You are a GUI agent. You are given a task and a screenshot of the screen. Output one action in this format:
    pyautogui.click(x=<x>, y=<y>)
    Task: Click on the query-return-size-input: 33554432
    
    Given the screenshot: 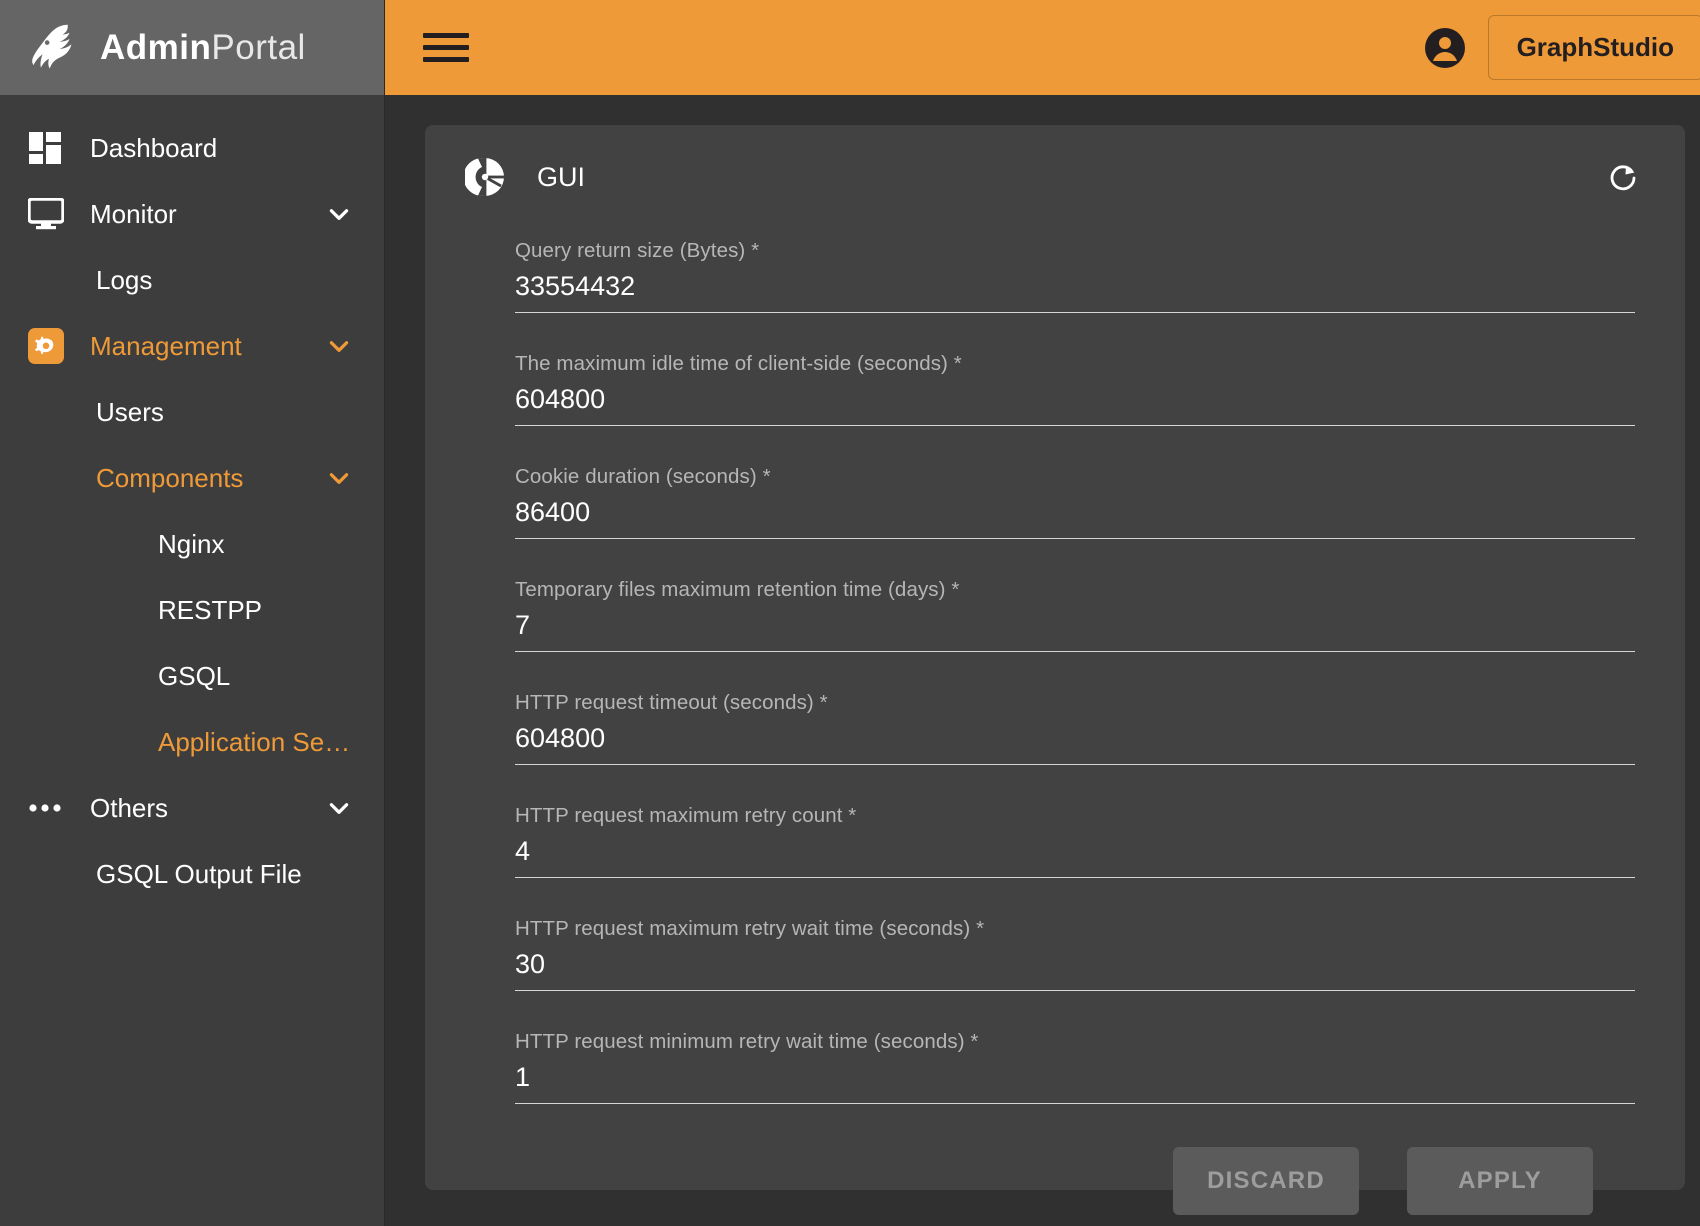 What is the action you would take?
    pyautogui.click(x=1075, y=292)
    